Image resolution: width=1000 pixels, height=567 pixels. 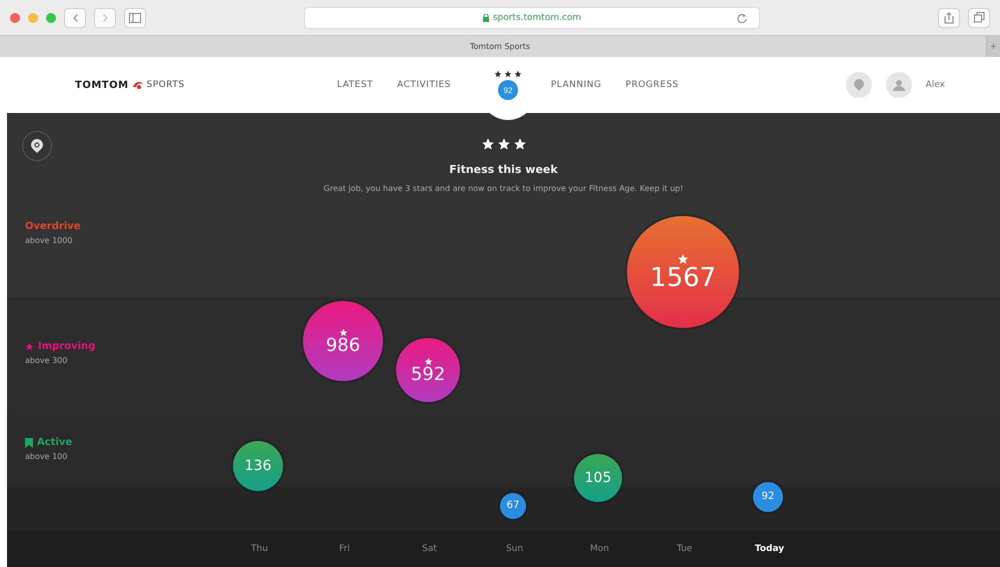 I want to click on zone-threshold: above 100, so click(x=46, y=456).